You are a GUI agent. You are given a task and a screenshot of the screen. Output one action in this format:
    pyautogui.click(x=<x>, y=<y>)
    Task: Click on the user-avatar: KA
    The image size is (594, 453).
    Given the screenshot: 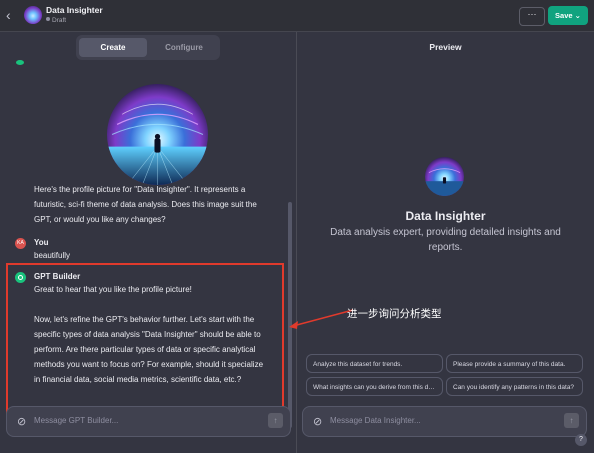 What is the action you would take?
    pyautogui.click(x=20, y=243)
    